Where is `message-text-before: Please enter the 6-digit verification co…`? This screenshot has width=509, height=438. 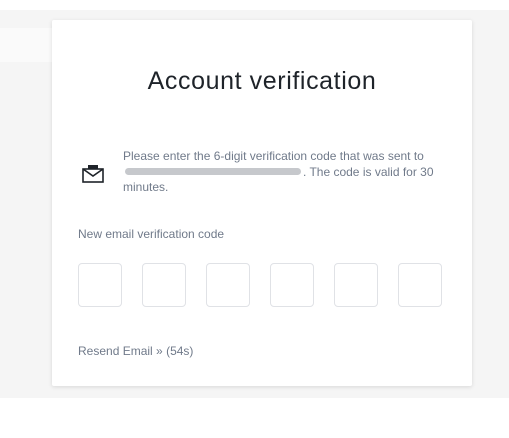
message-text-before: Please enter the 6-digit verification co… is located at coordinates (273, 156).